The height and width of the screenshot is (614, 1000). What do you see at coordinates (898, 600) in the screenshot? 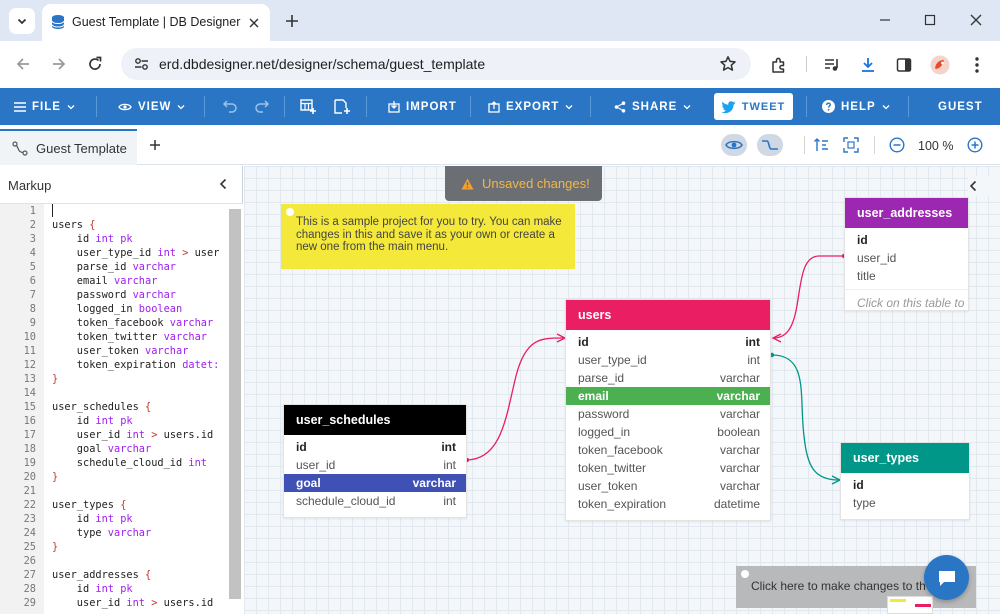
I see `minimap-note-mark` at bounding box center [898, 600].